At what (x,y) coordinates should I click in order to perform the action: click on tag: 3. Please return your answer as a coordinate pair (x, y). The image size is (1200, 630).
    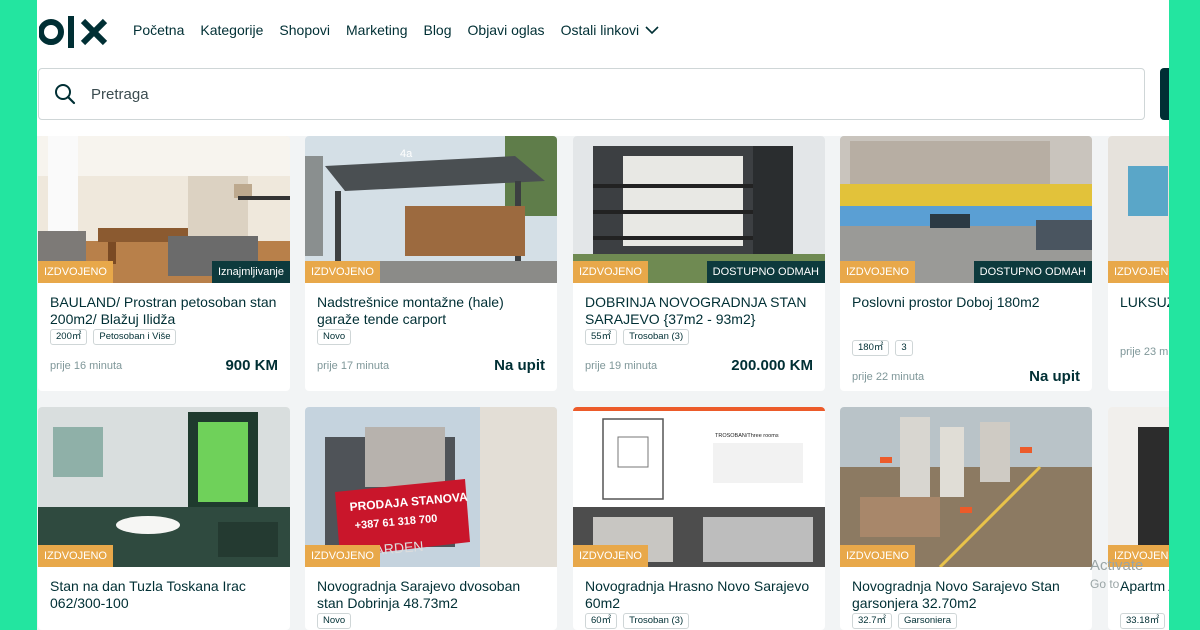
    Looking at the image, I should click on (904, 348).